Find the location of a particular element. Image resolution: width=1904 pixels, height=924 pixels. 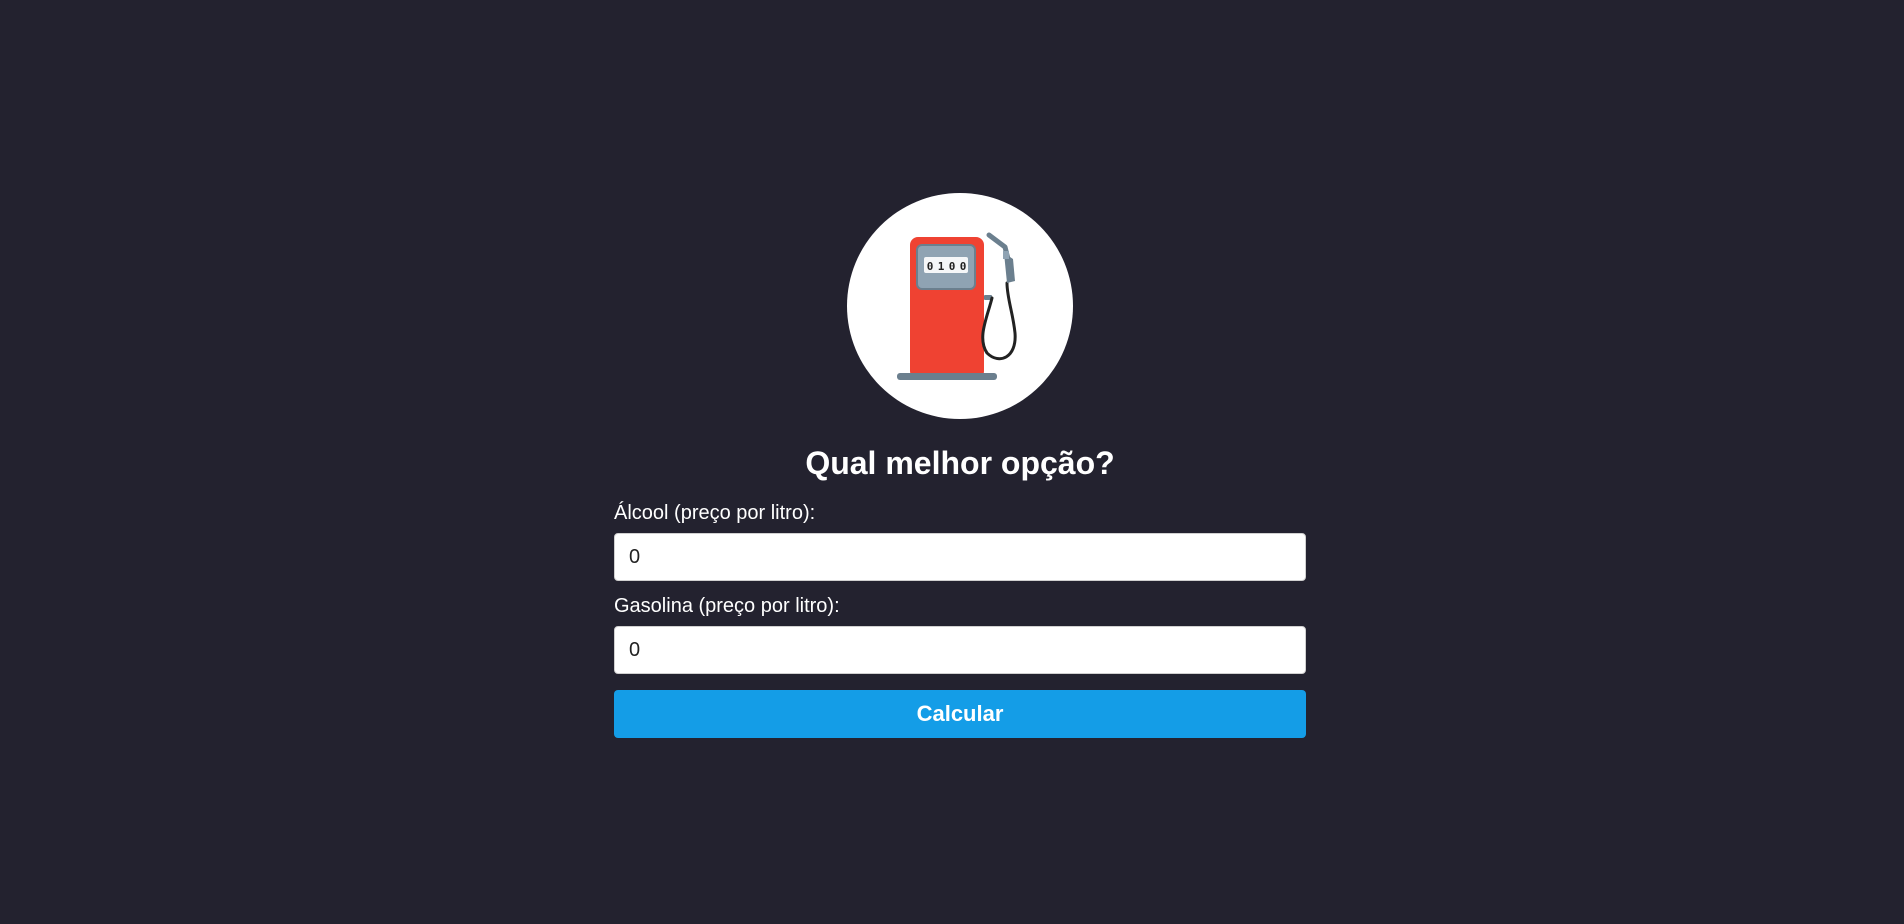

fuel-pump-icon: 0 1 0 0 is located at coordinates (957, 306).